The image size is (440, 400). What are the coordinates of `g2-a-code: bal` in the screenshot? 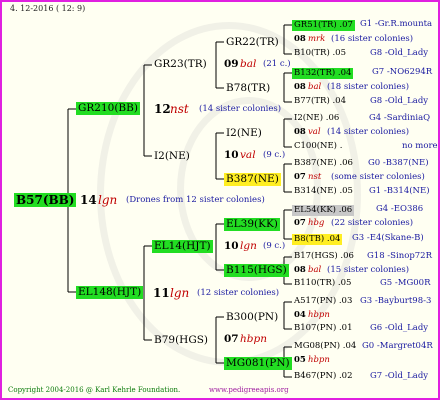 It's located at (248, 64).